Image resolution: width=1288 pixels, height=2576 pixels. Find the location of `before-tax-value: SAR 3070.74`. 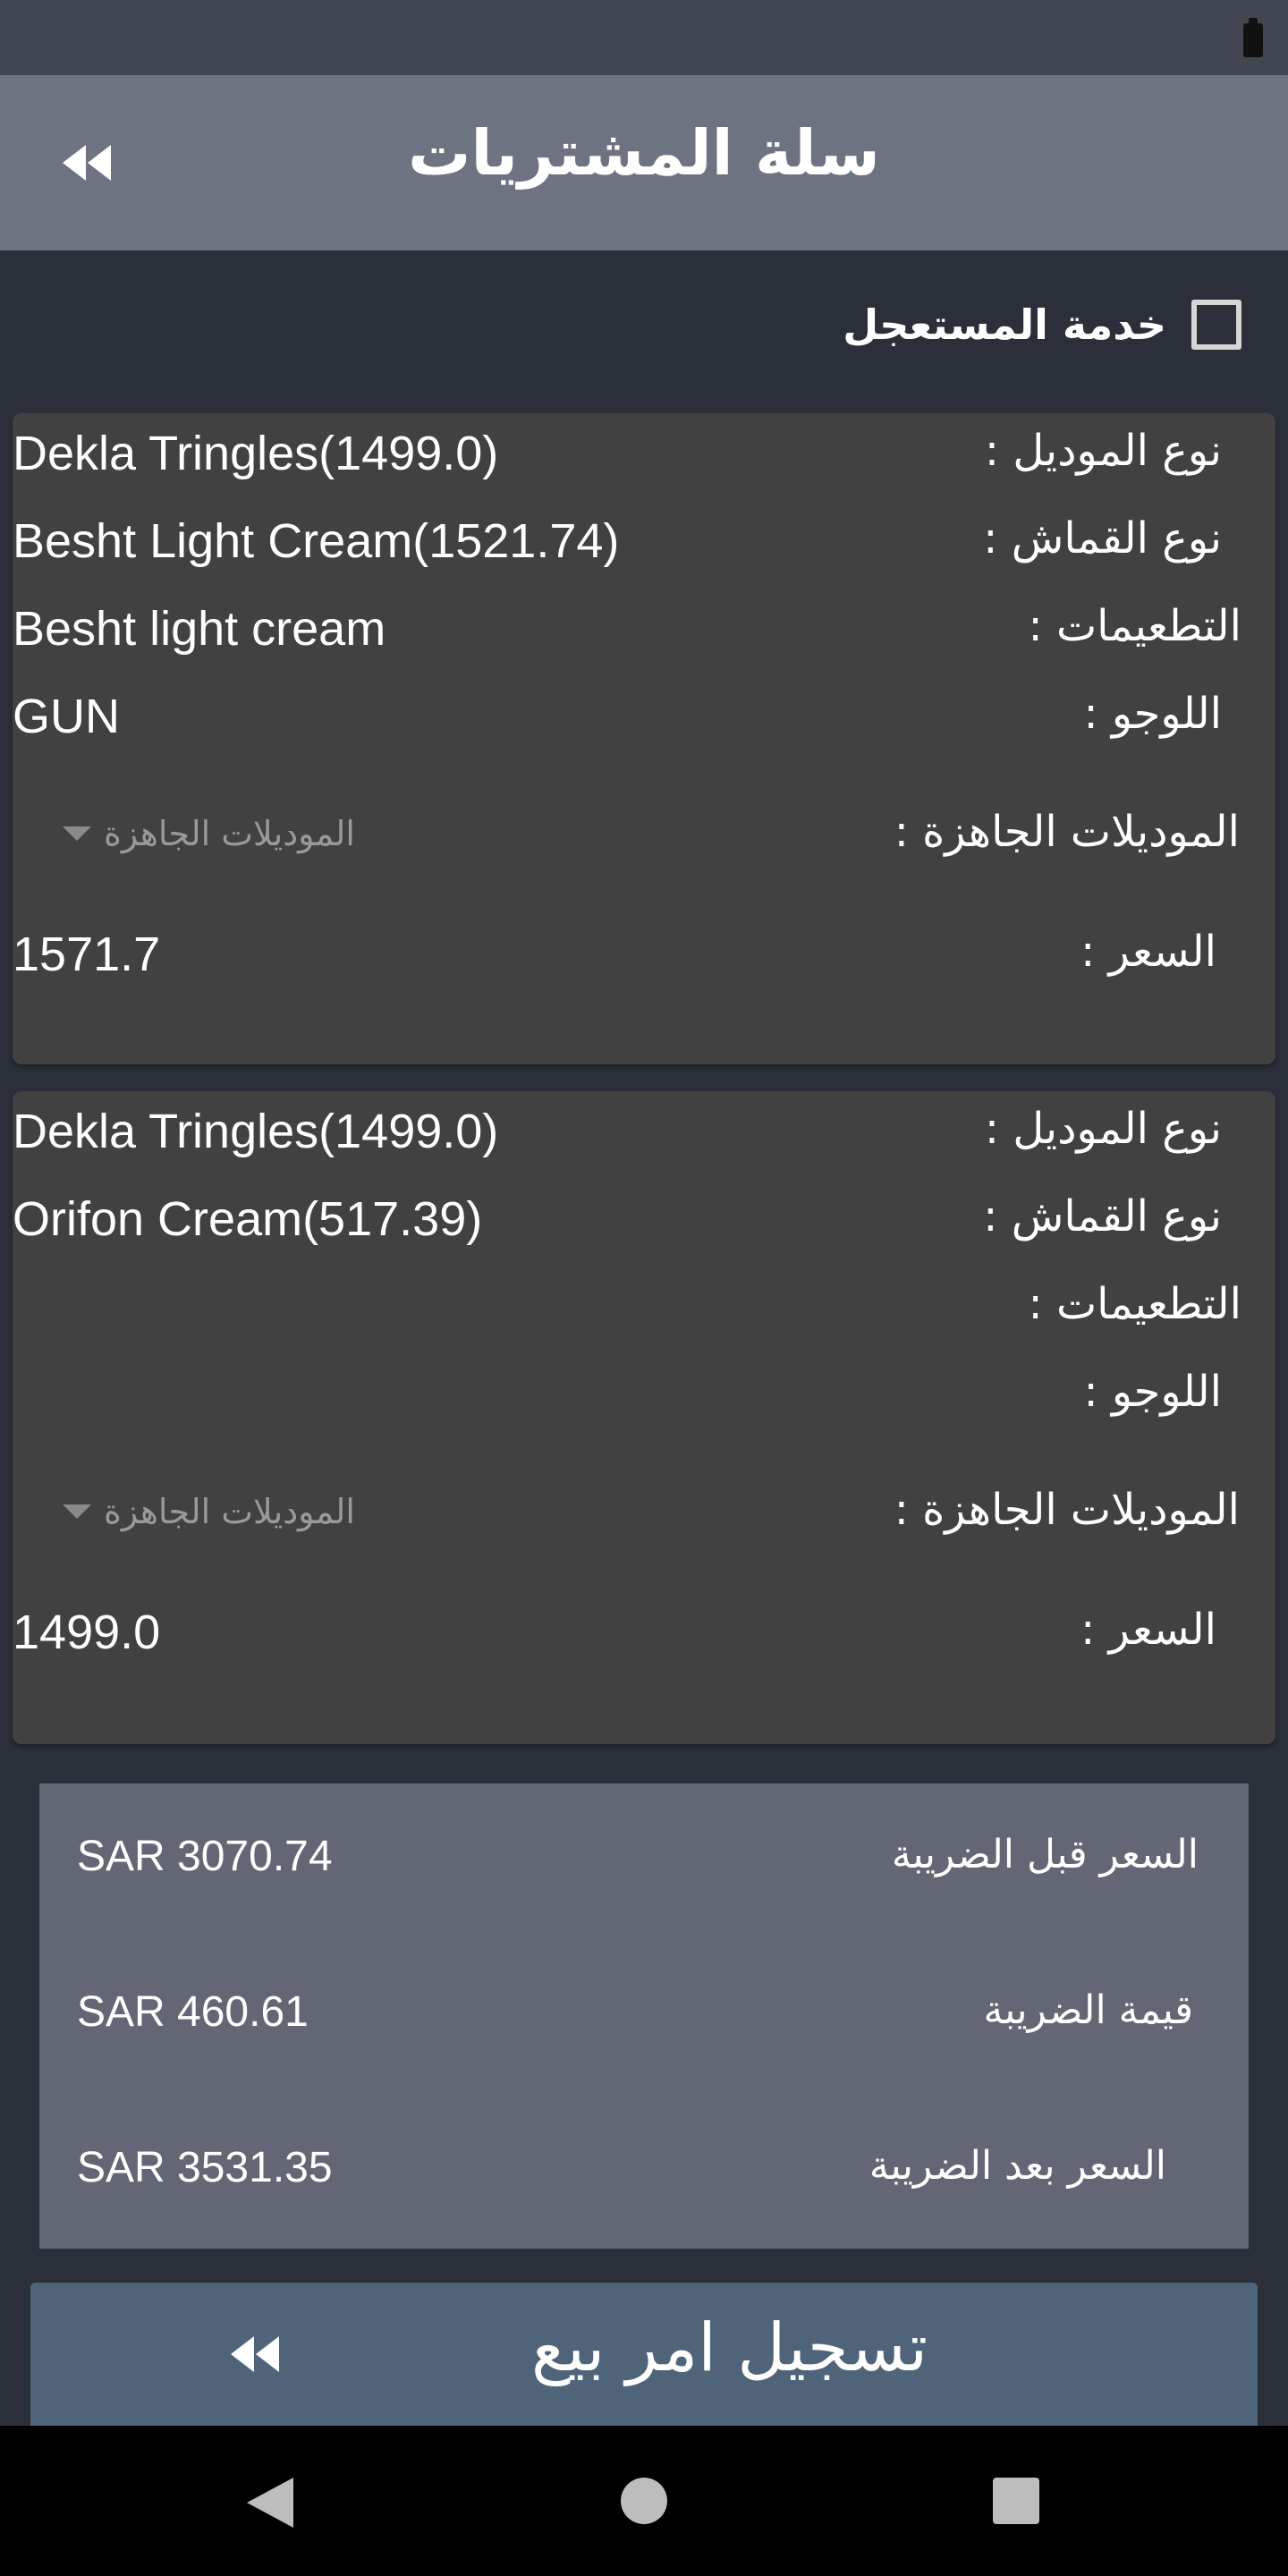

before-tax-value: SAR 3070.74 is located at coordinates (205, 1856).